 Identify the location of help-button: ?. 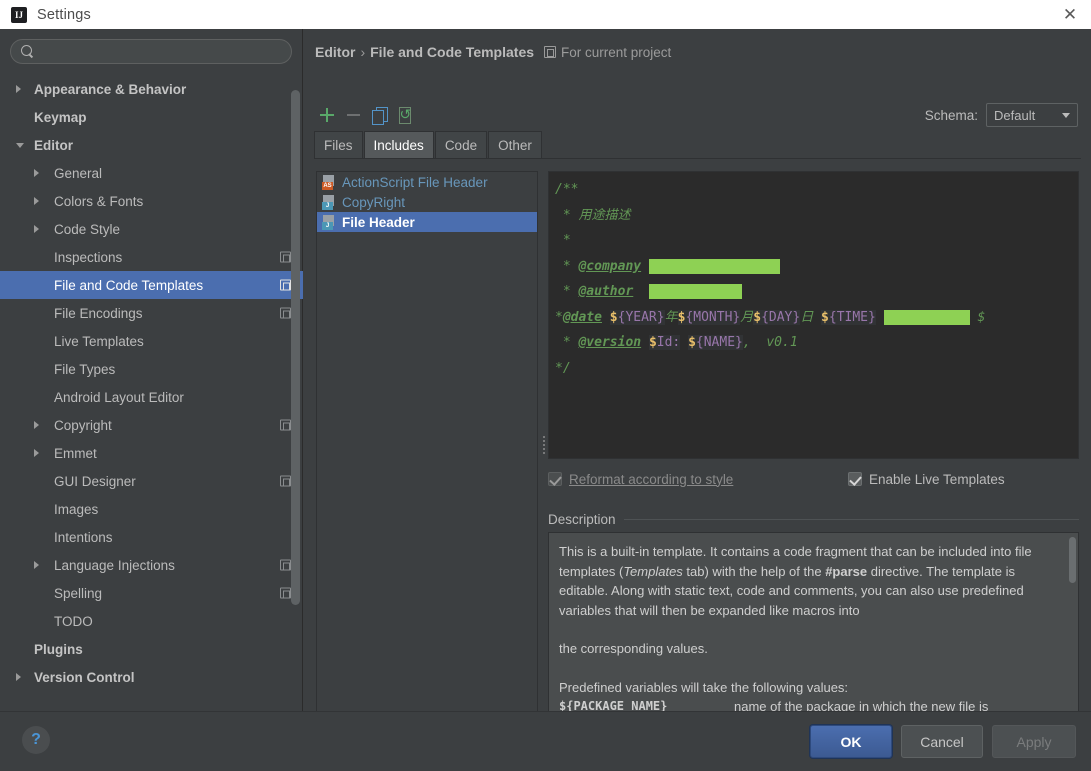
(36, 740).